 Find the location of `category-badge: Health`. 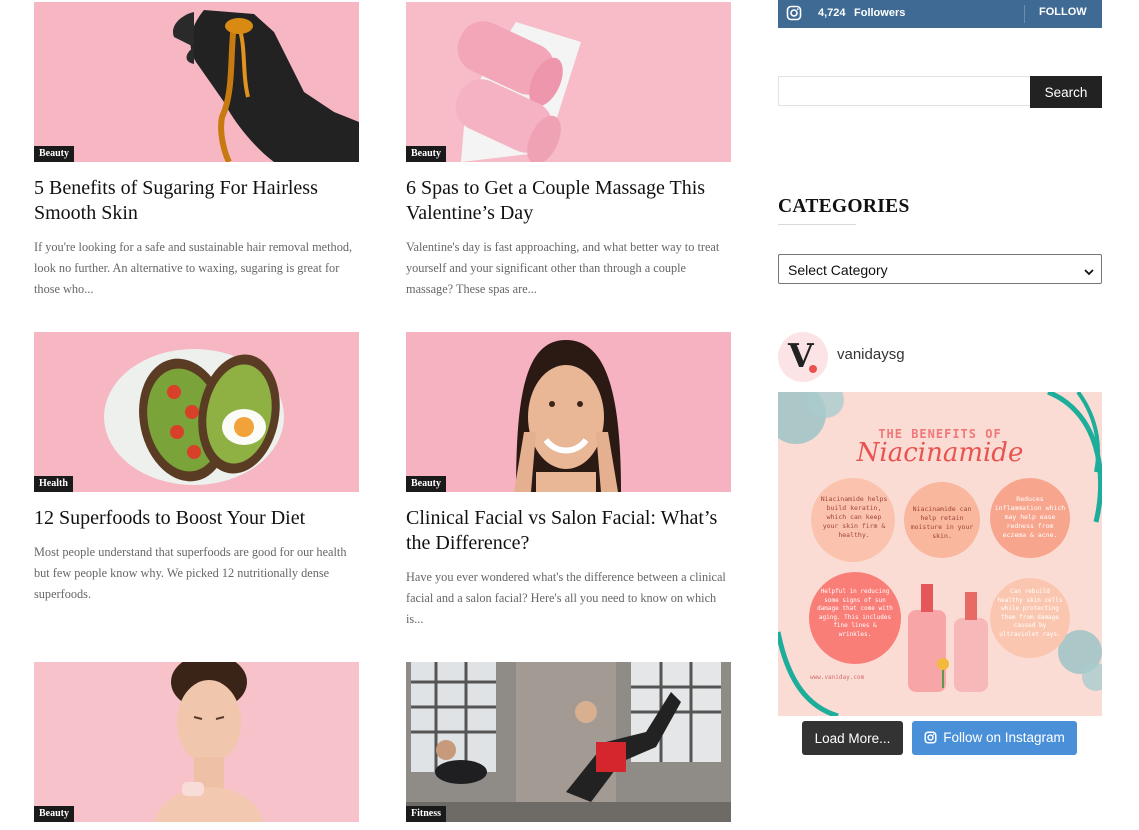

category-badge: Health is located at coordinates (53, 484).